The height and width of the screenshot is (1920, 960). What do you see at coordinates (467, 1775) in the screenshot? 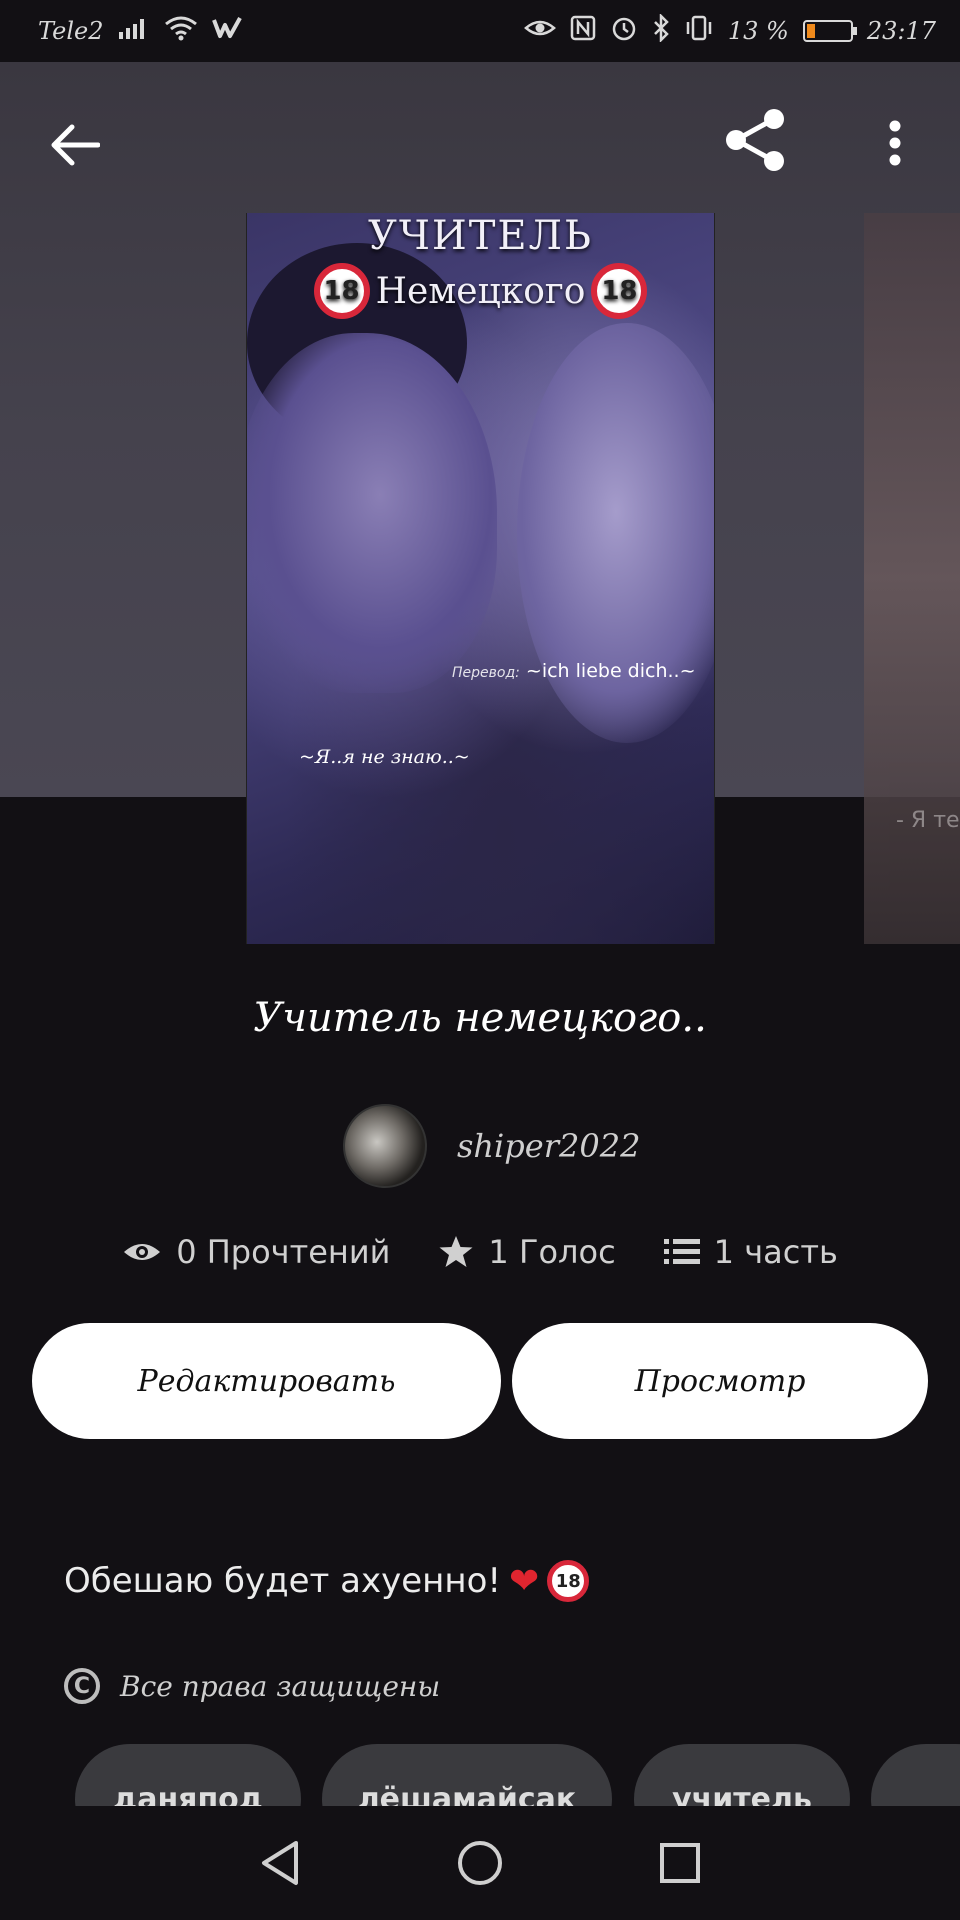
I see `tag-chip: лёшамайсак` at bounding box center [467, 1775].